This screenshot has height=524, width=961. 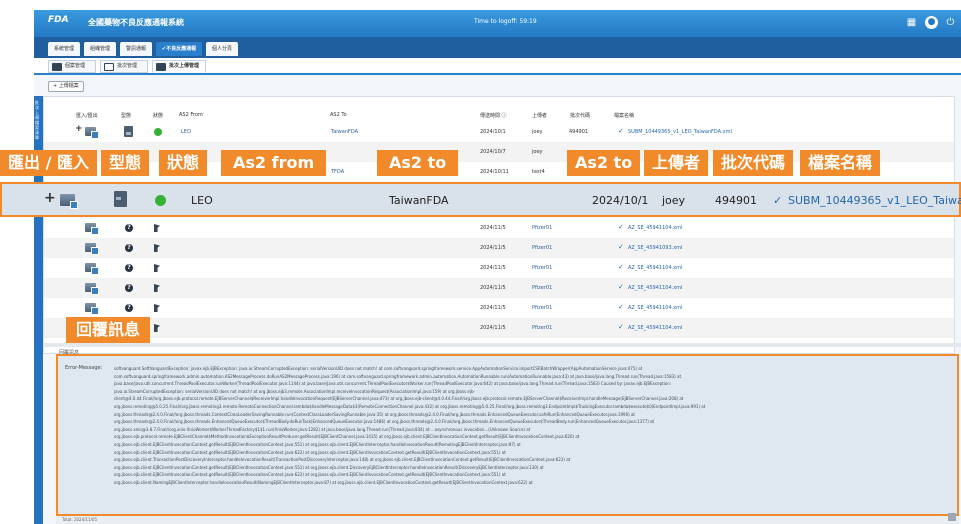 I want to click on panel-splitter, so click(x=497, y=345).